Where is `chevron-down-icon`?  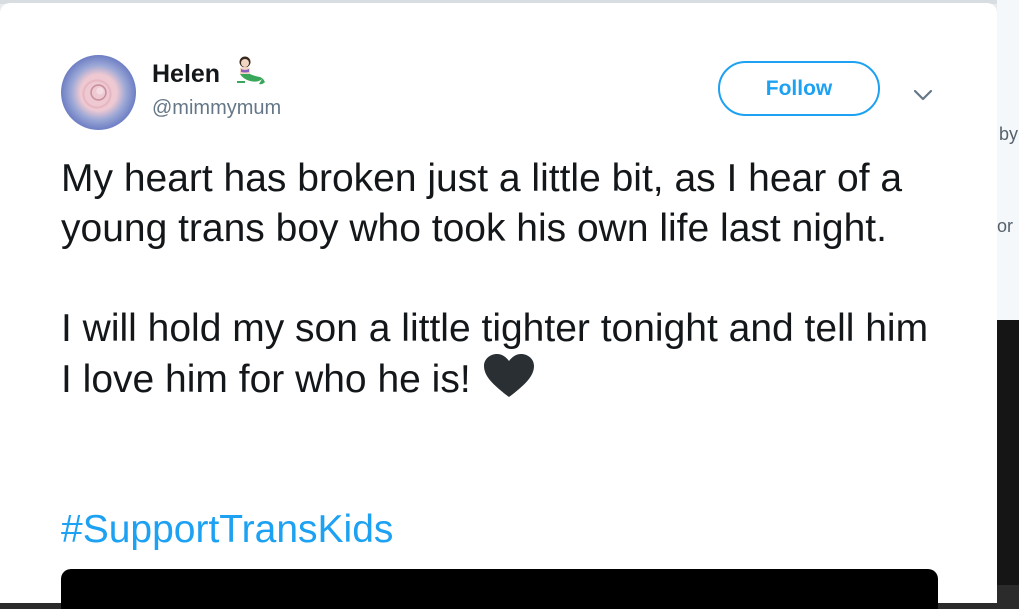
chevron-down-icon is located at coordinates (923, 95).